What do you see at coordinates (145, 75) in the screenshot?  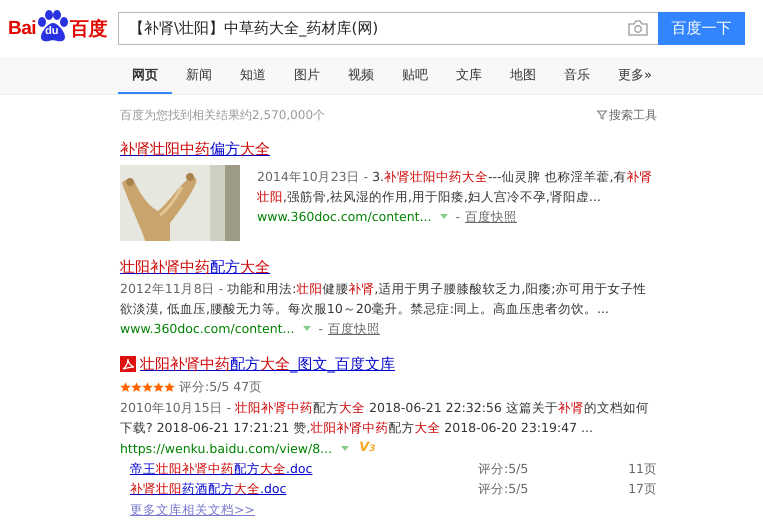 I see `nav-tab: 网页` at bounding box center [145, 75].